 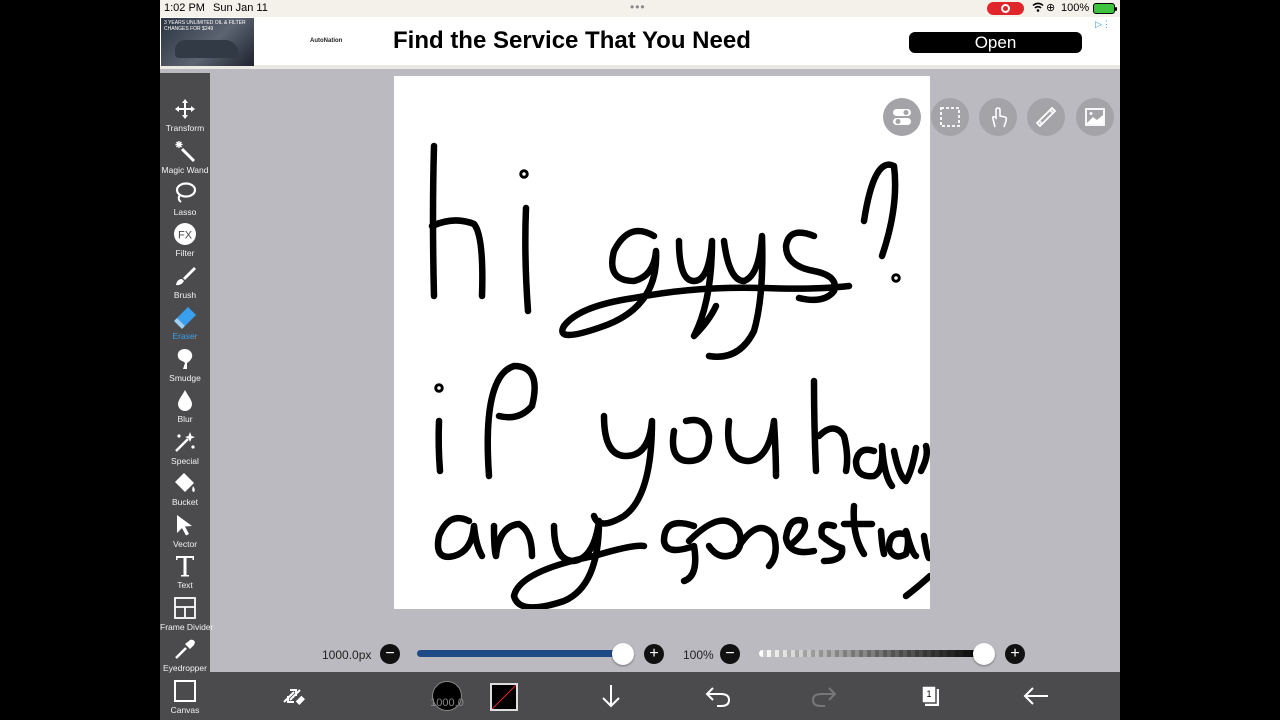 I want to click on magic-wand-icon, so click(x=185, y=152).